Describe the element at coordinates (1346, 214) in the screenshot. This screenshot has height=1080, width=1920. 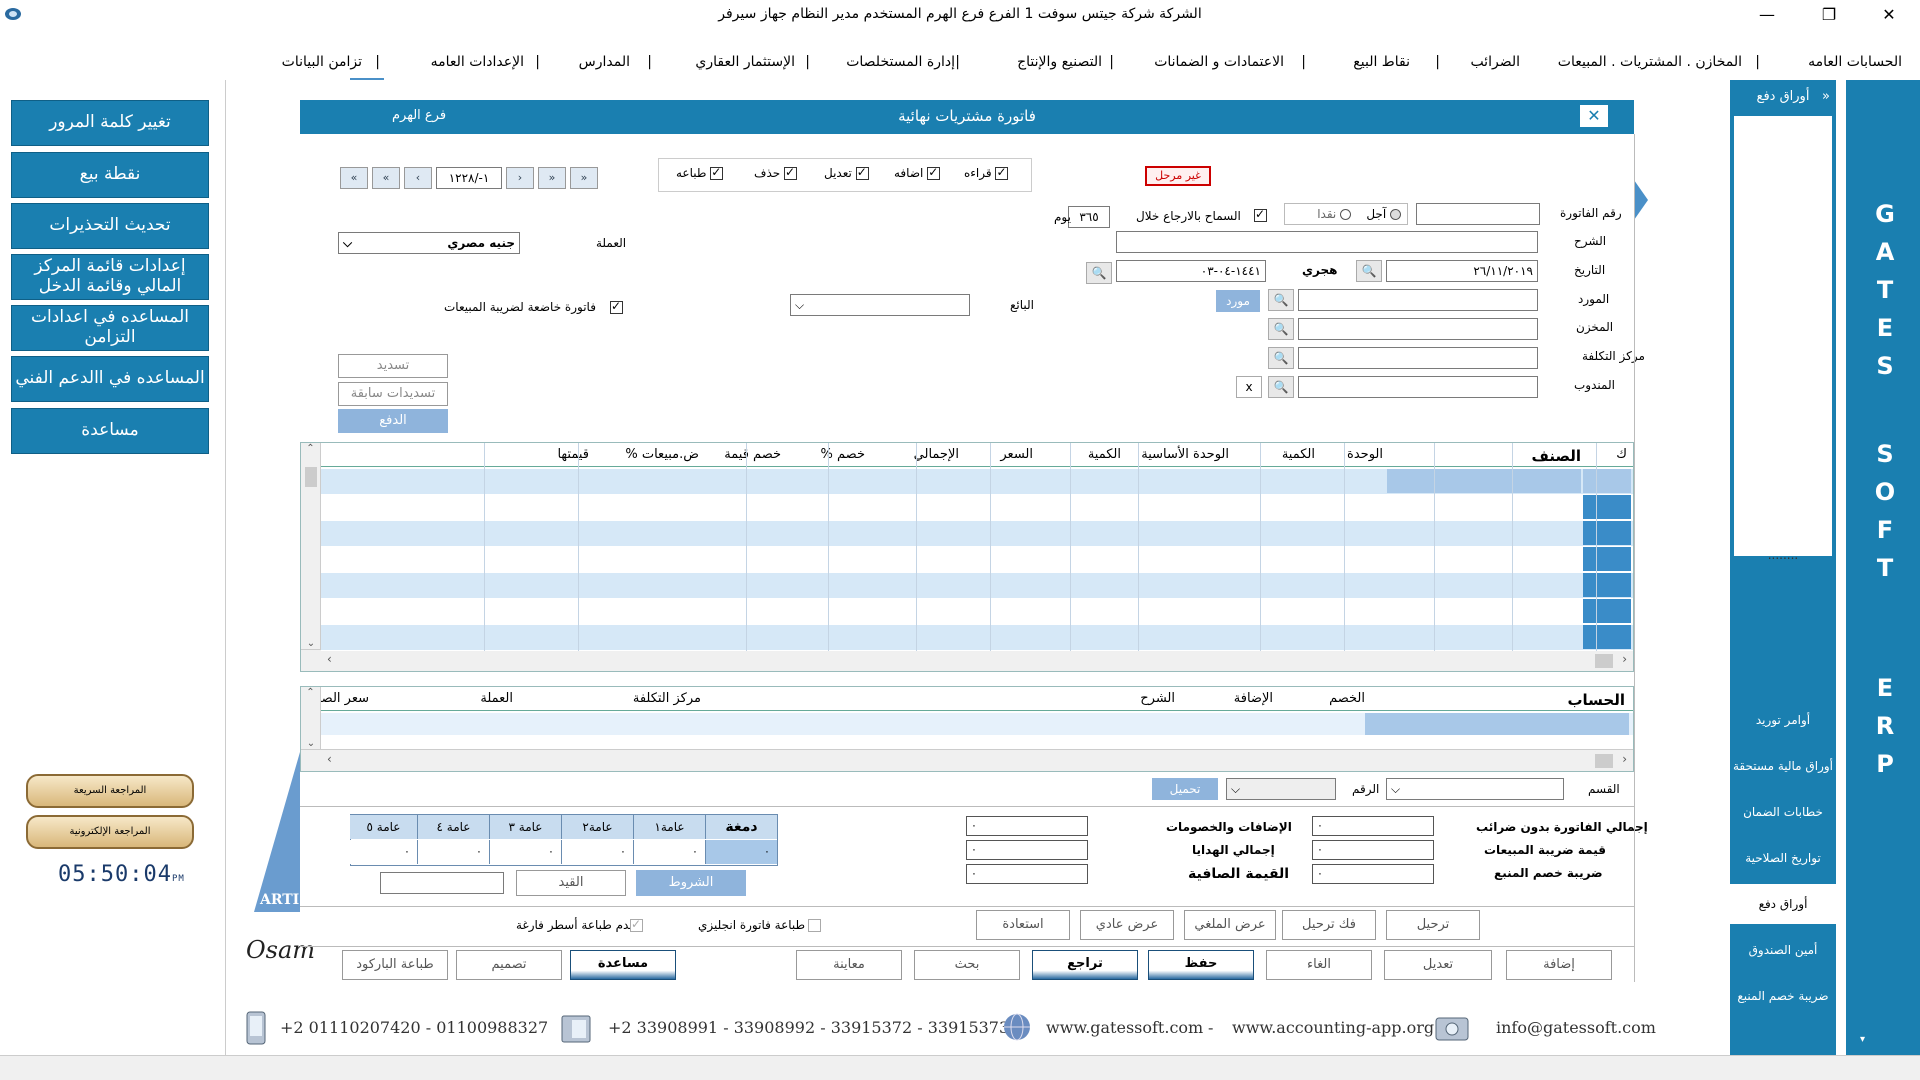
I see `cash-radio` at that location.